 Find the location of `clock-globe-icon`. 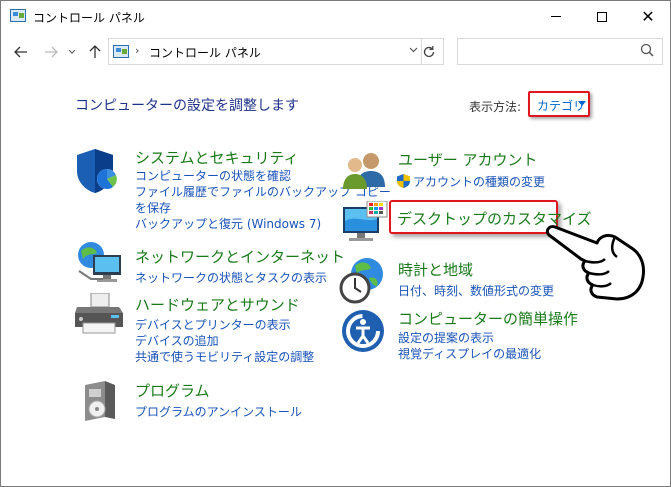

clock-globe-icon is located at coordinates (363, 282).